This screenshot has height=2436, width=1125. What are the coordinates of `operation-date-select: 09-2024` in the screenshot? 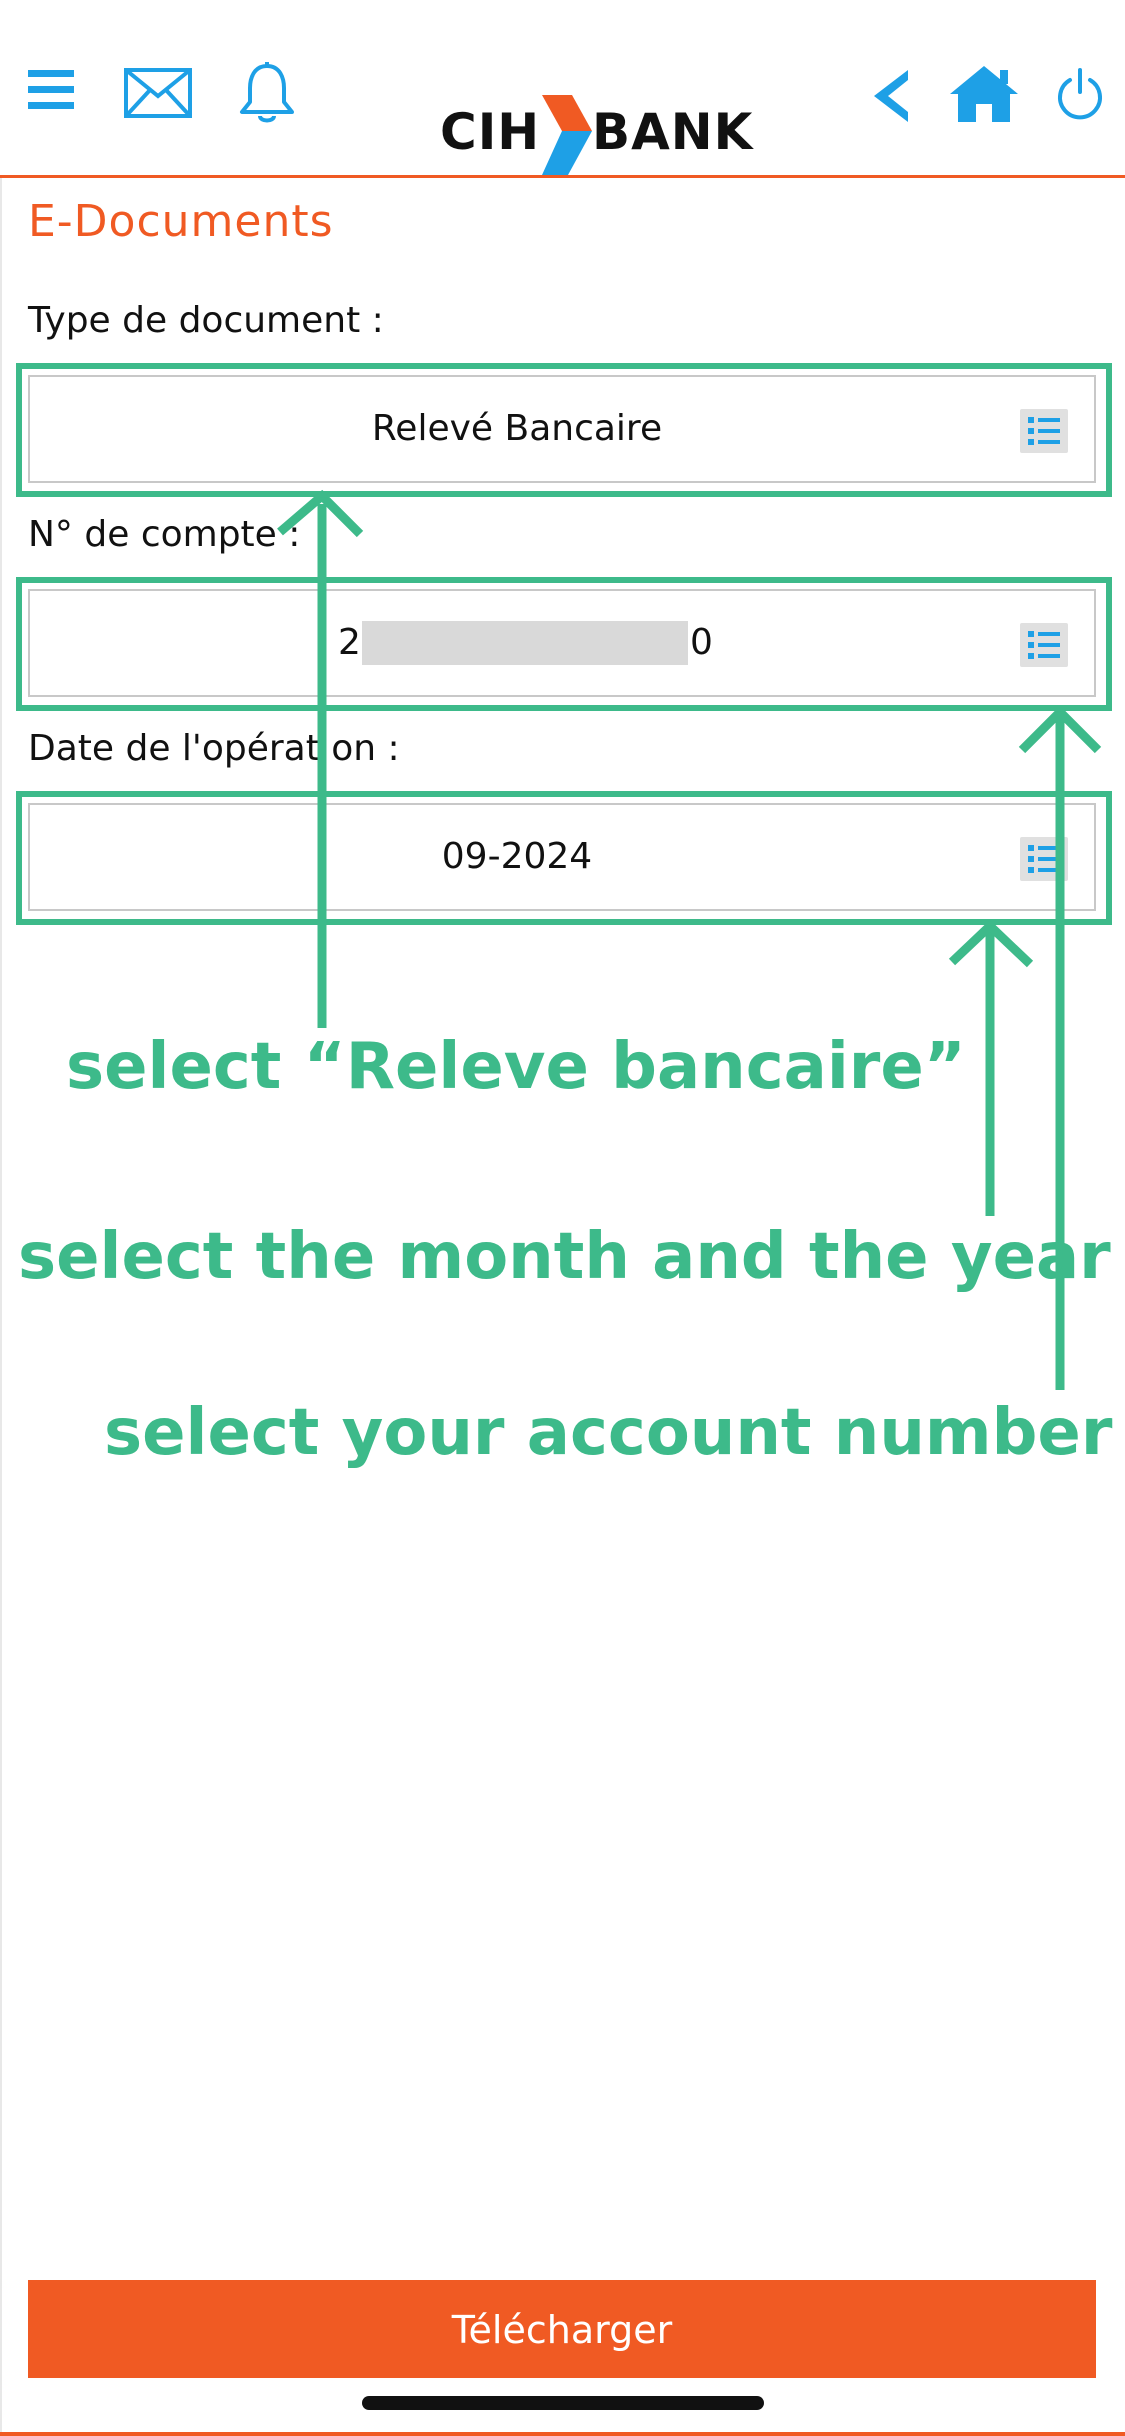 It's located at (562, 857).